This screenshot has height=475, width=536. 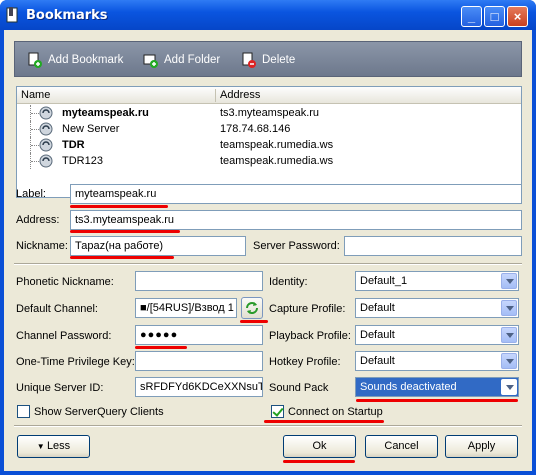 I want to click on apply-button: Apply, so click(x=481, y=446).